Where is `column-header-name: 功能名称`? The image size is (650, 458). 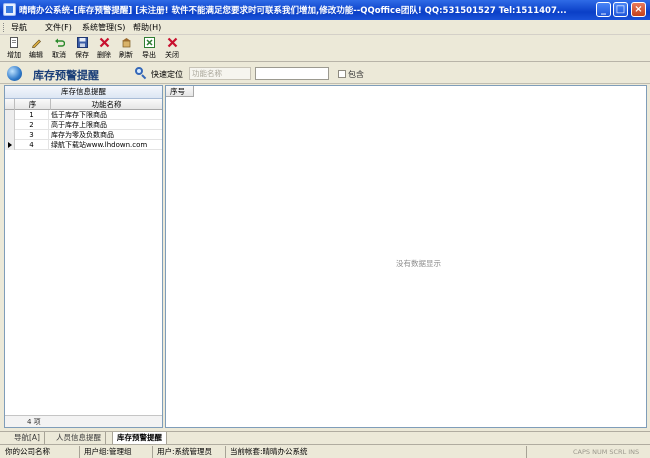 column-header-name: 功能名称 is located at coordinates (106, 104).